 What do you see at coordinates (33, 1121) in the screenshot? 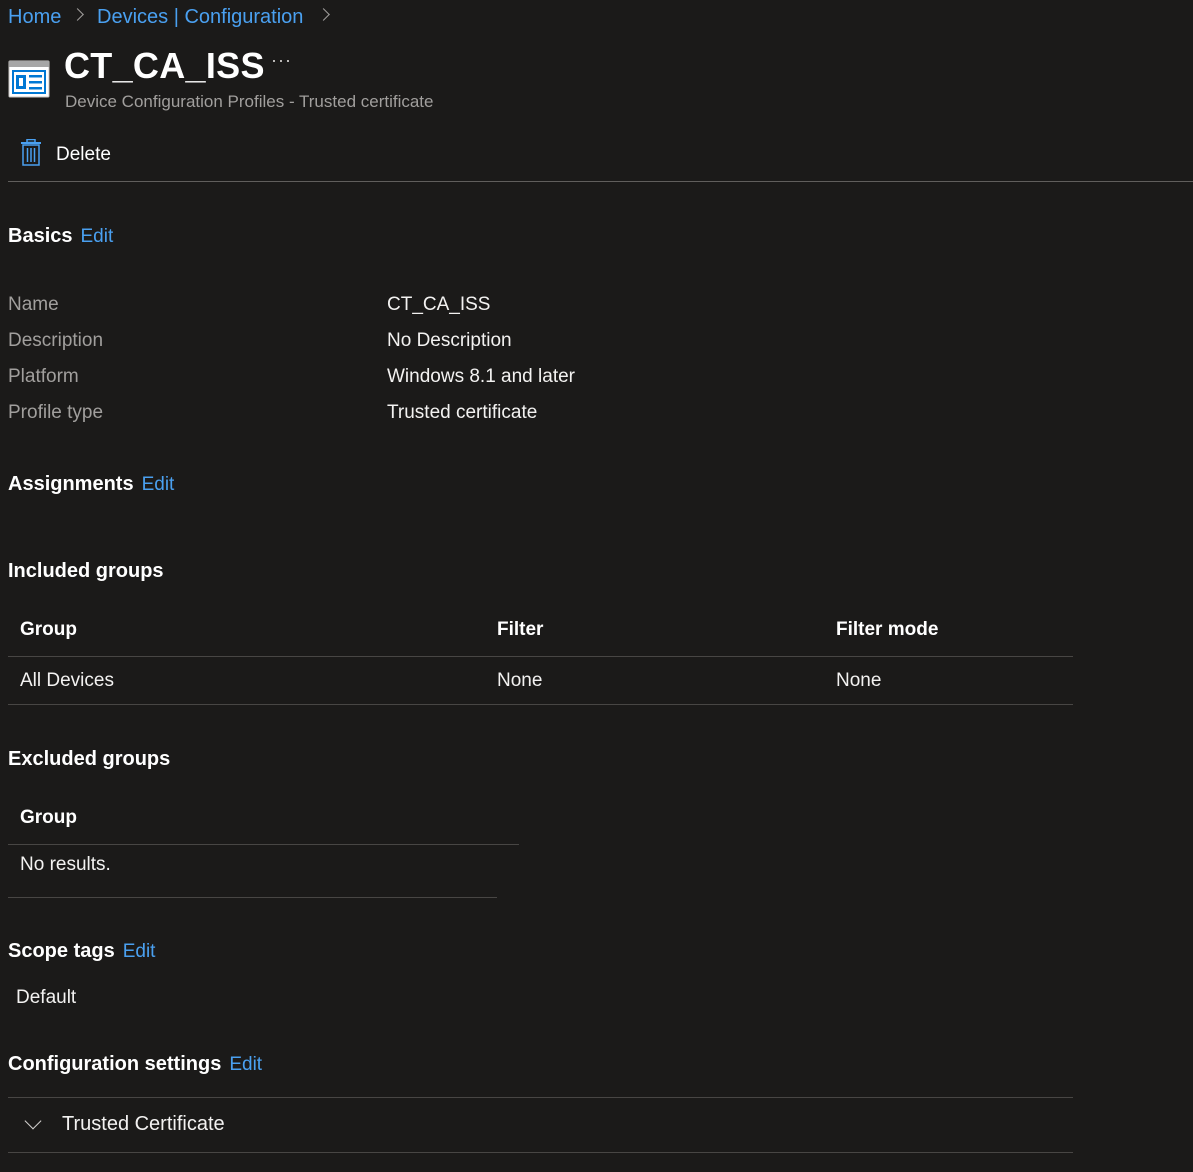
I see `chevron-down-icon` at bounding box center [33, 1121].